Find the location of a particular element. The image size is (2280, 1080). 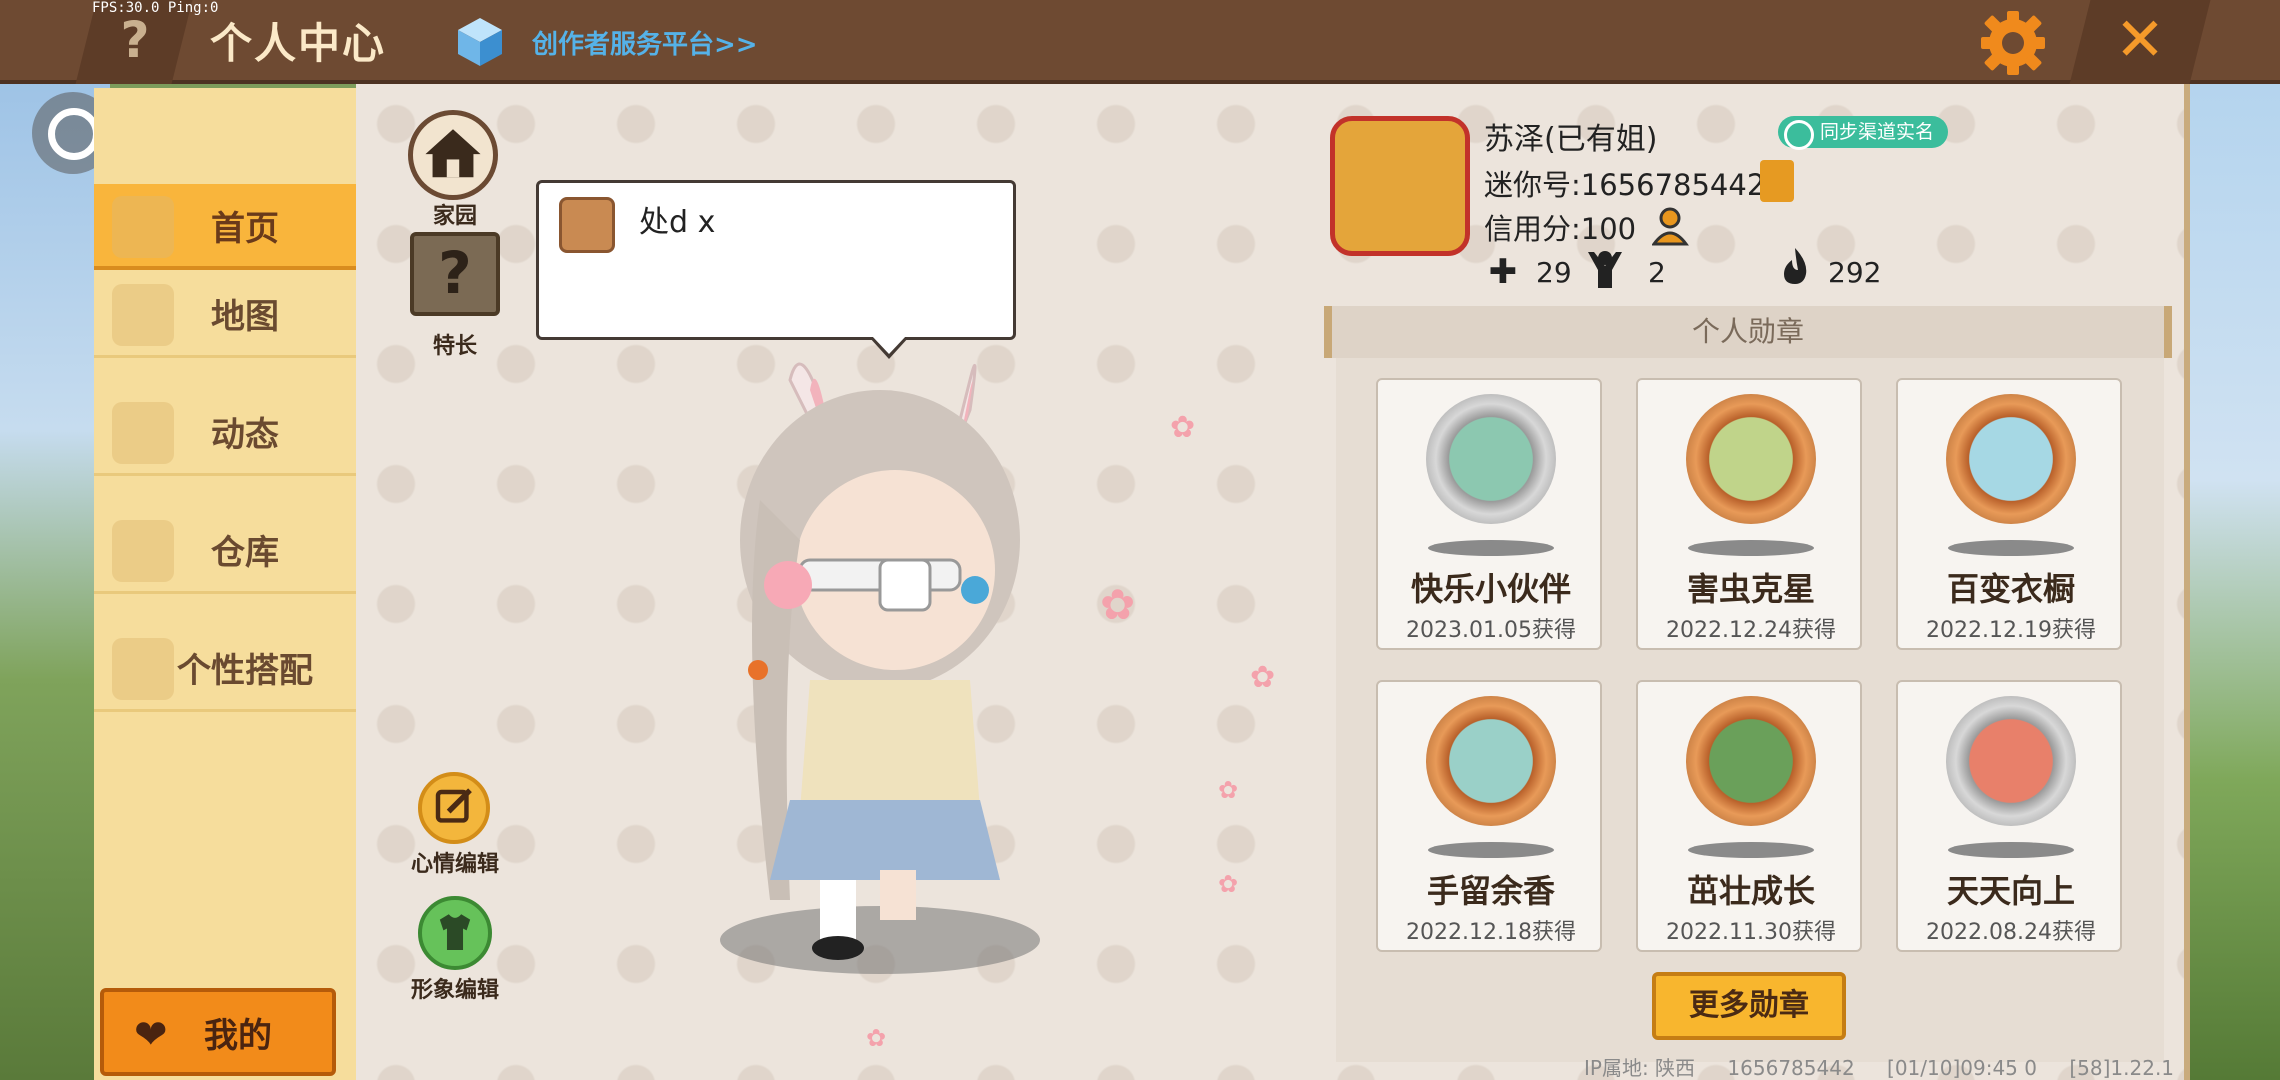

mini-id: 迷你号:1656785442 is located at coordinates (1625, 185).